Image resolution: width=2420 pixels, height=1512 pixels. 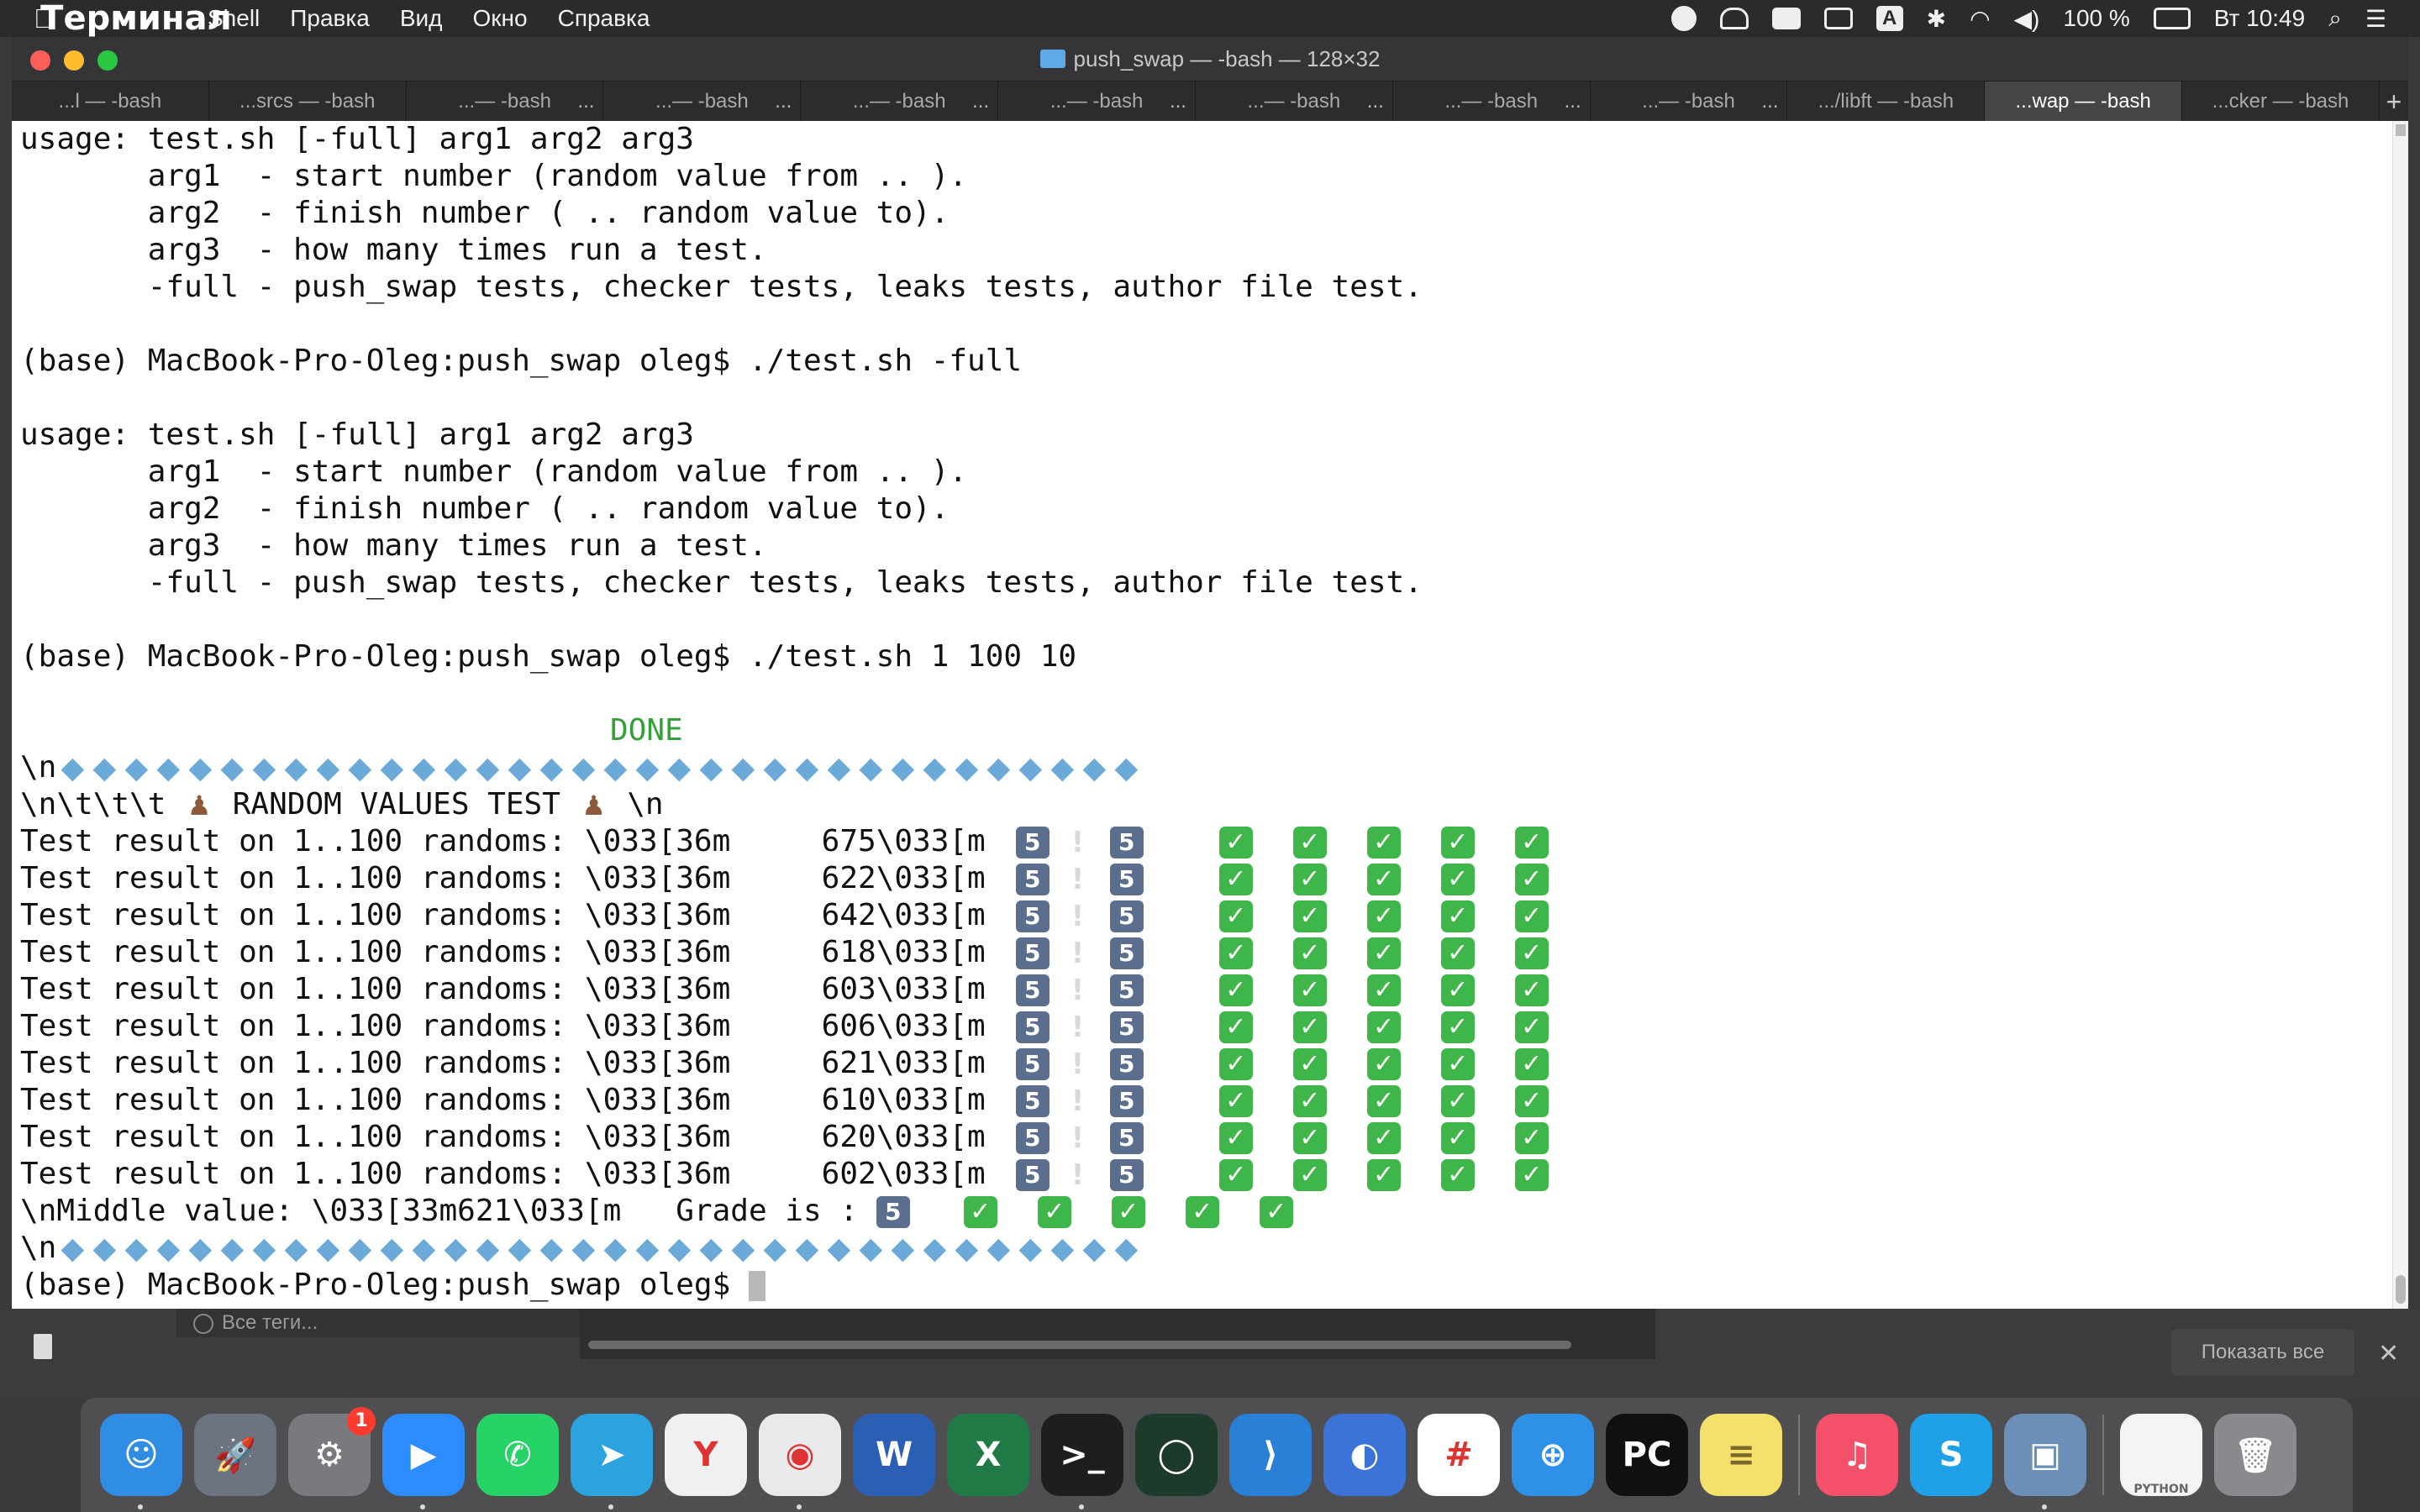 I want to click on pycharm-ring-icon: ◯, so click(x=1176, y=1455).